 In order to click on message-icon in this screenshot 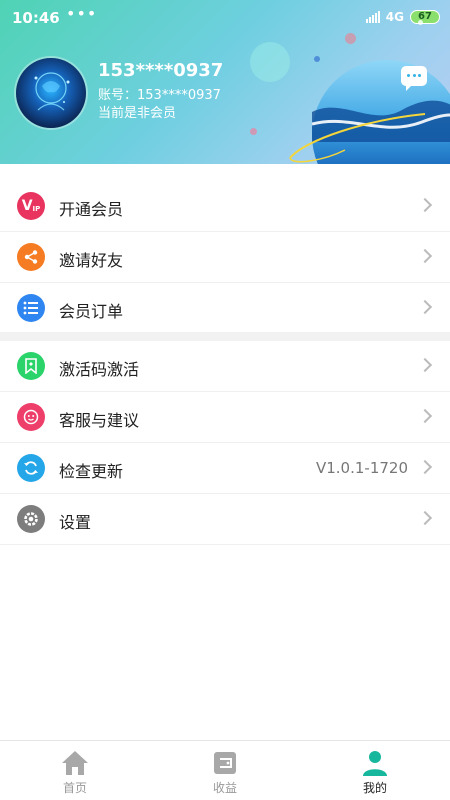, I will do `click(414, 78)`.